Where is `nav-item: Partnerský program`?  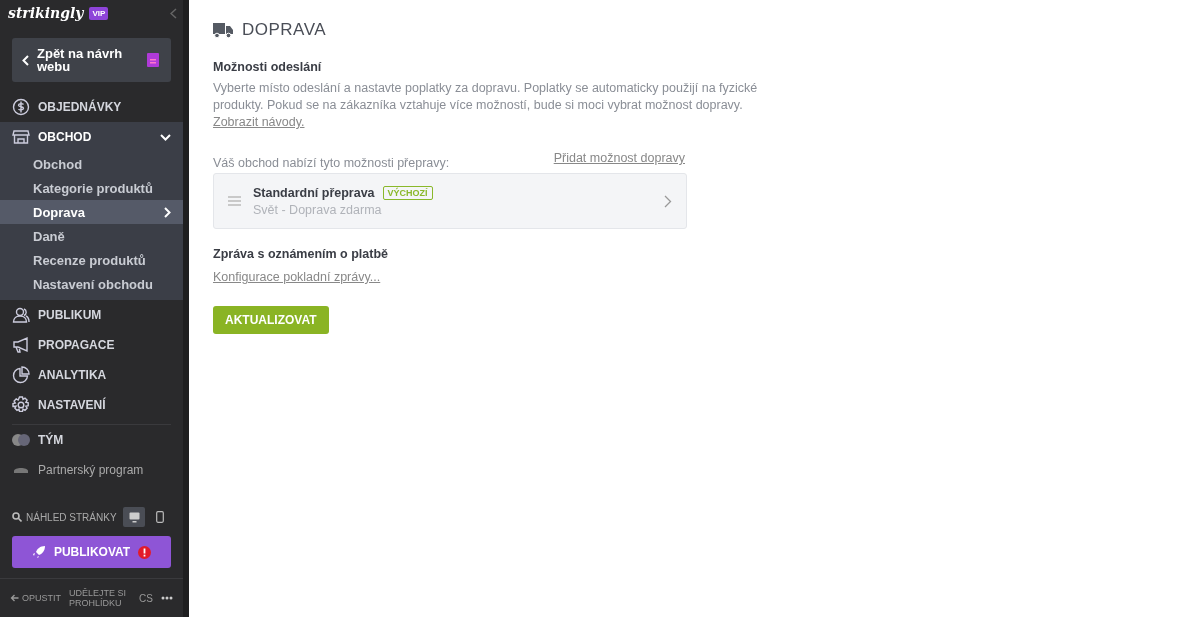
nav-item: Partnerský program is located at coordinates (91, 470).